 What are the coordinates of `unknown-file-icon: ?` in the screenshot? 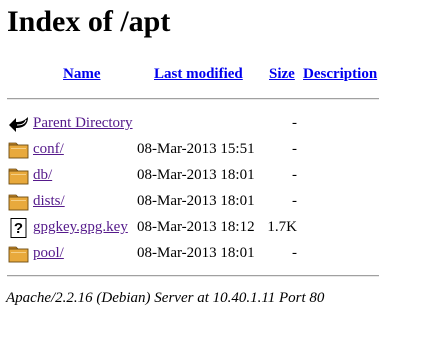 It's located at (19, 228).